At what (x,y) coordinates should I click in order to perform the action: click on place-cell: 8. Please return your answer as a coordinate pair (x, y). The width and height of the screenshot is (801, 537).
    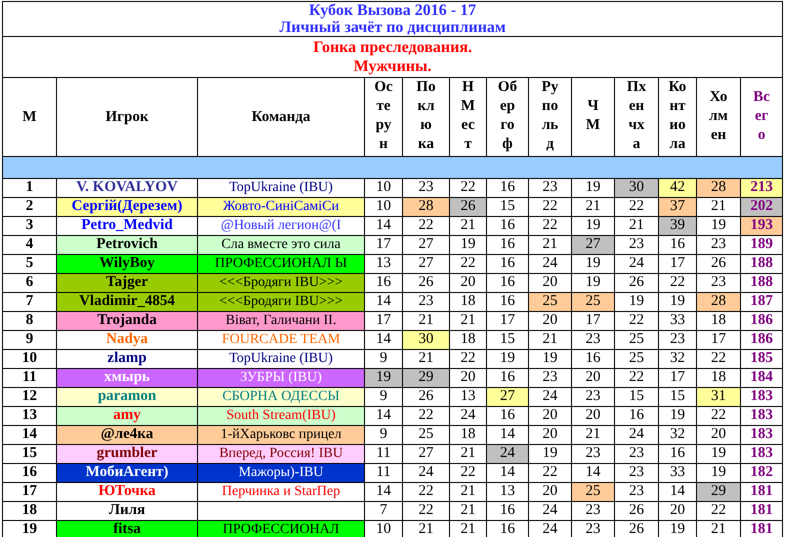
    Looking at the image, I should click on (29, 320).